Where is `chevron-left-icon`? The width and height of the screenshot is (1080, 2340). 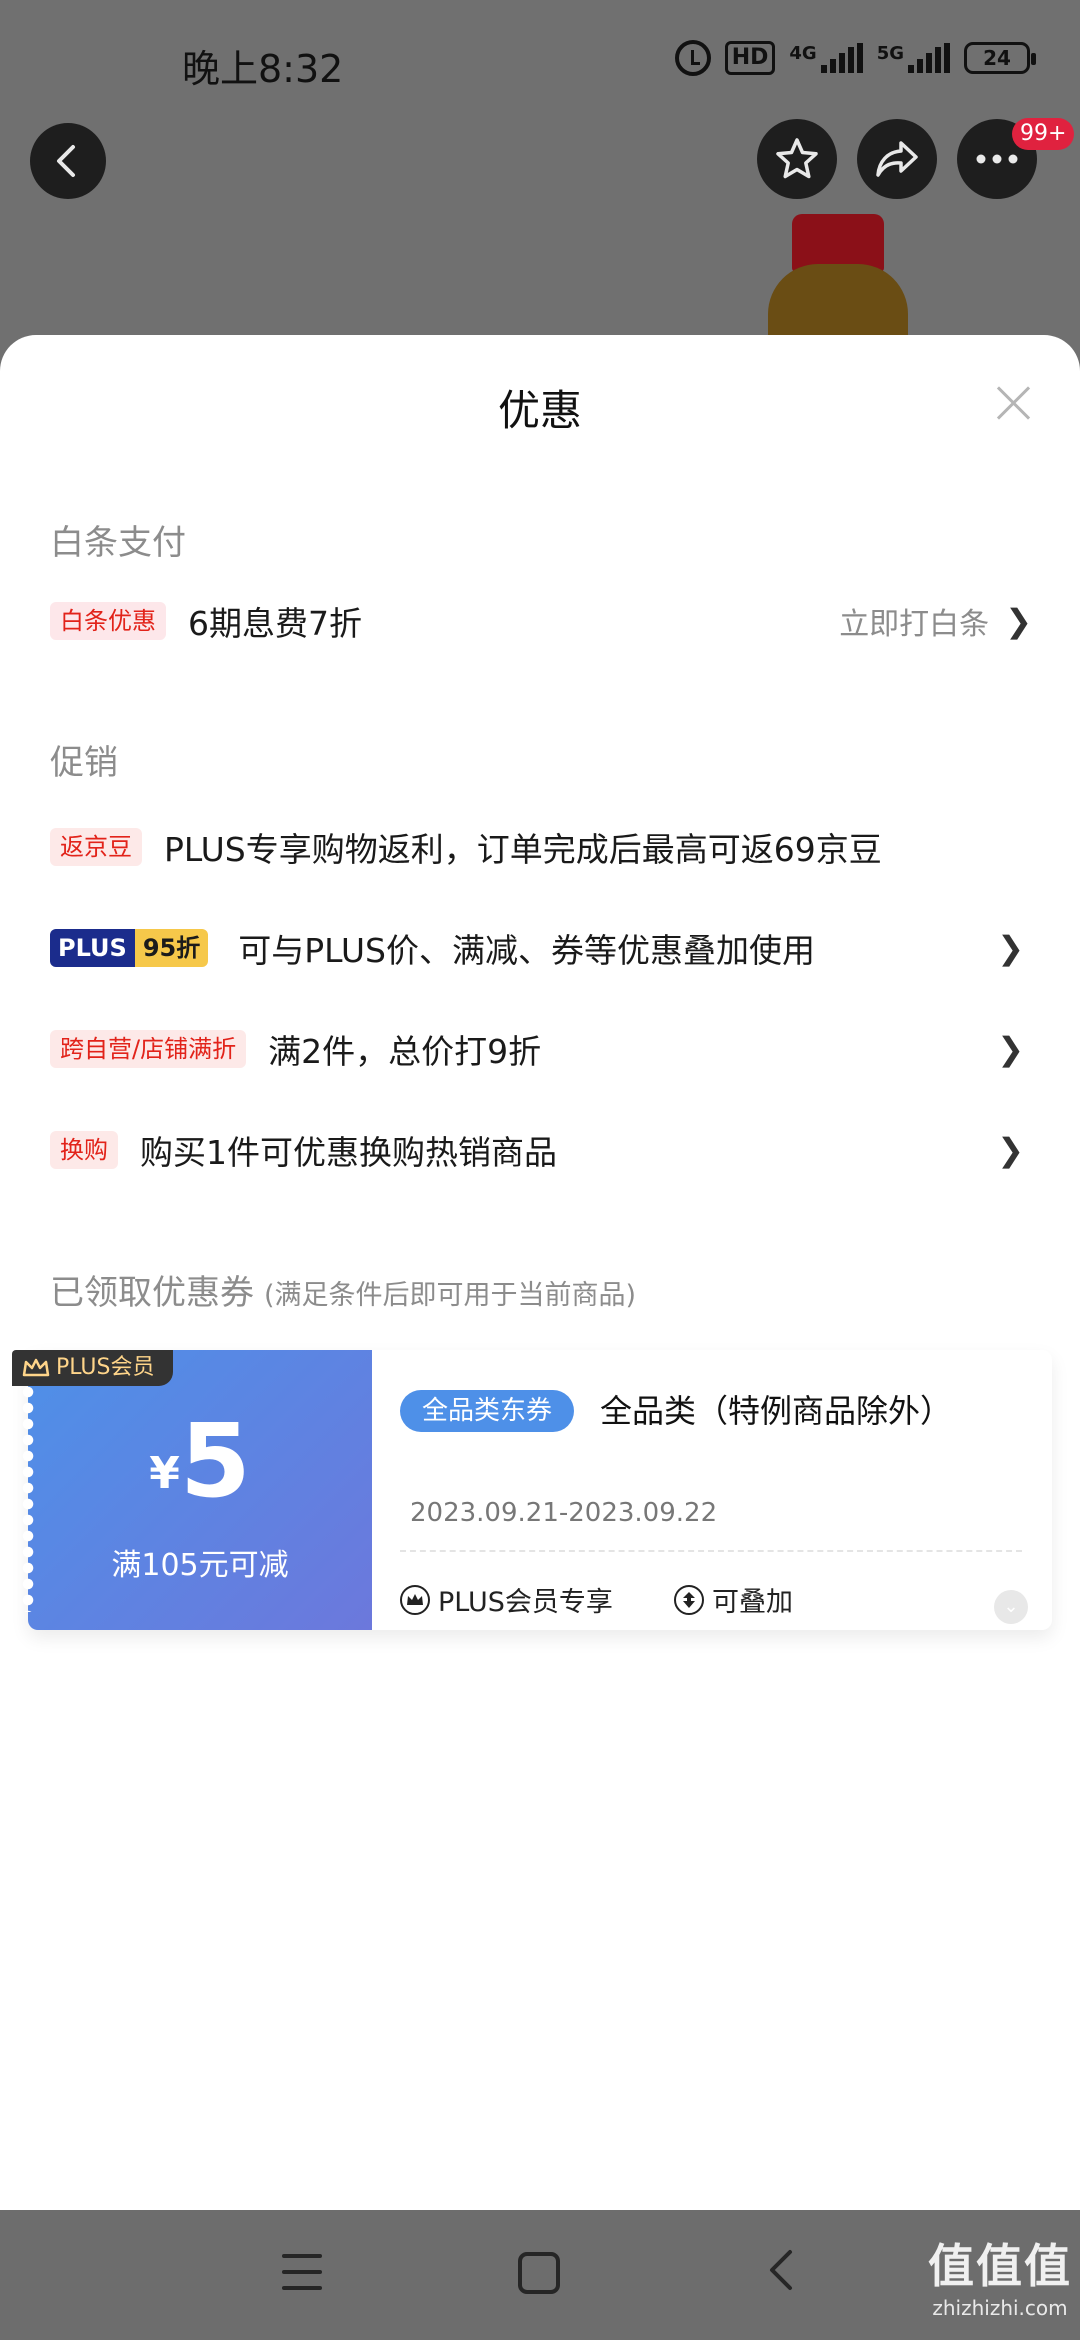 chevron-left-icon is located at coordinates (66, 161).